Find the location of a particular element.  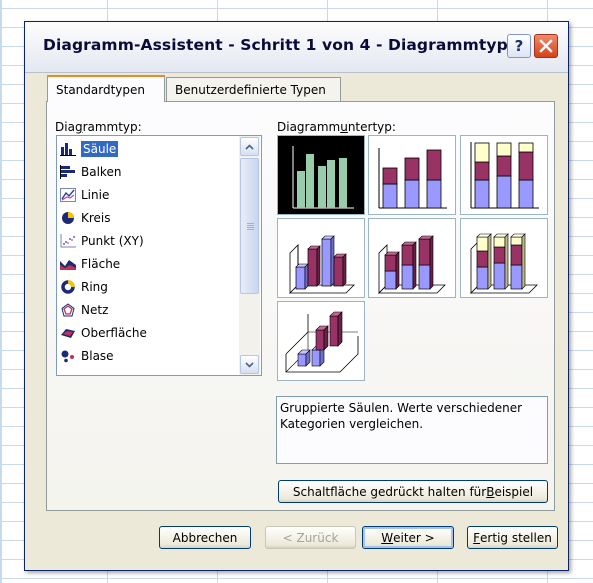

scroll-down-button is located at coordinates (249, 364).